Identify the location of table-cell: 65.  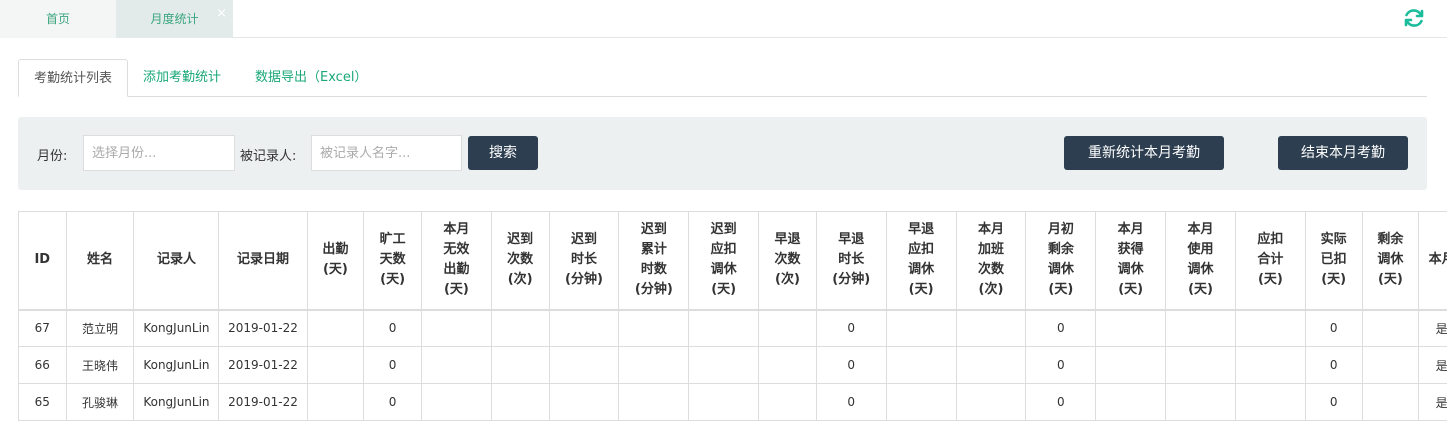
(42, 402).